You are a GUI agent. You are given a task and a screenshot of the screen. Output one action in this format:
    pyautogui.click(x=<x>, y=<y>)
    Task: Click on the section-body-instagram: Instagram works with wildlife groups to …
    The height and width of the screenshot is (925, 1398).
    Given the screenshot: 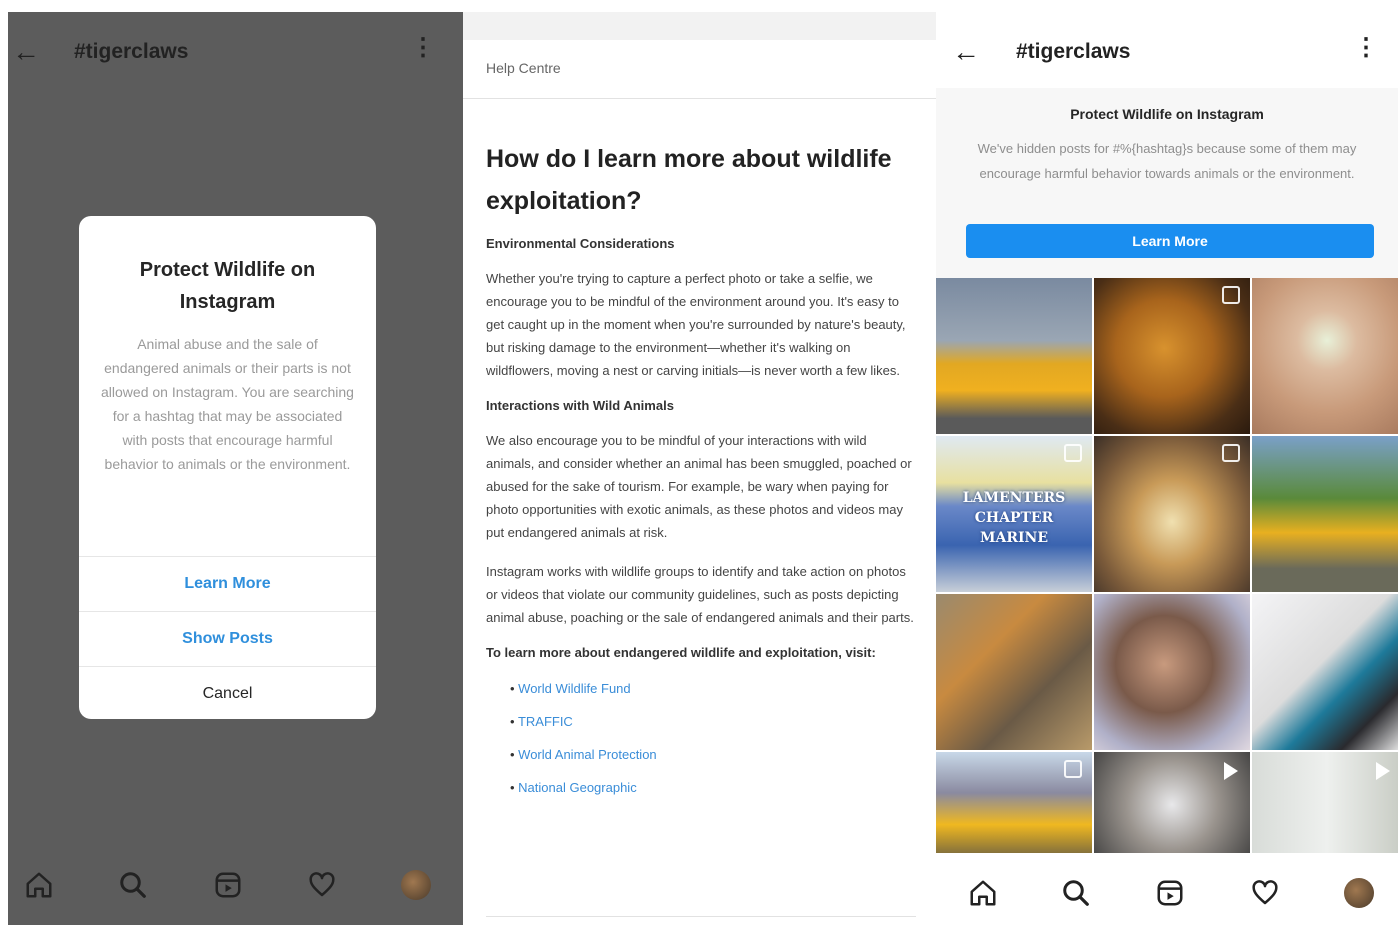 What is the action you would take?
    pyautogui.click(x=700, y=594)
    